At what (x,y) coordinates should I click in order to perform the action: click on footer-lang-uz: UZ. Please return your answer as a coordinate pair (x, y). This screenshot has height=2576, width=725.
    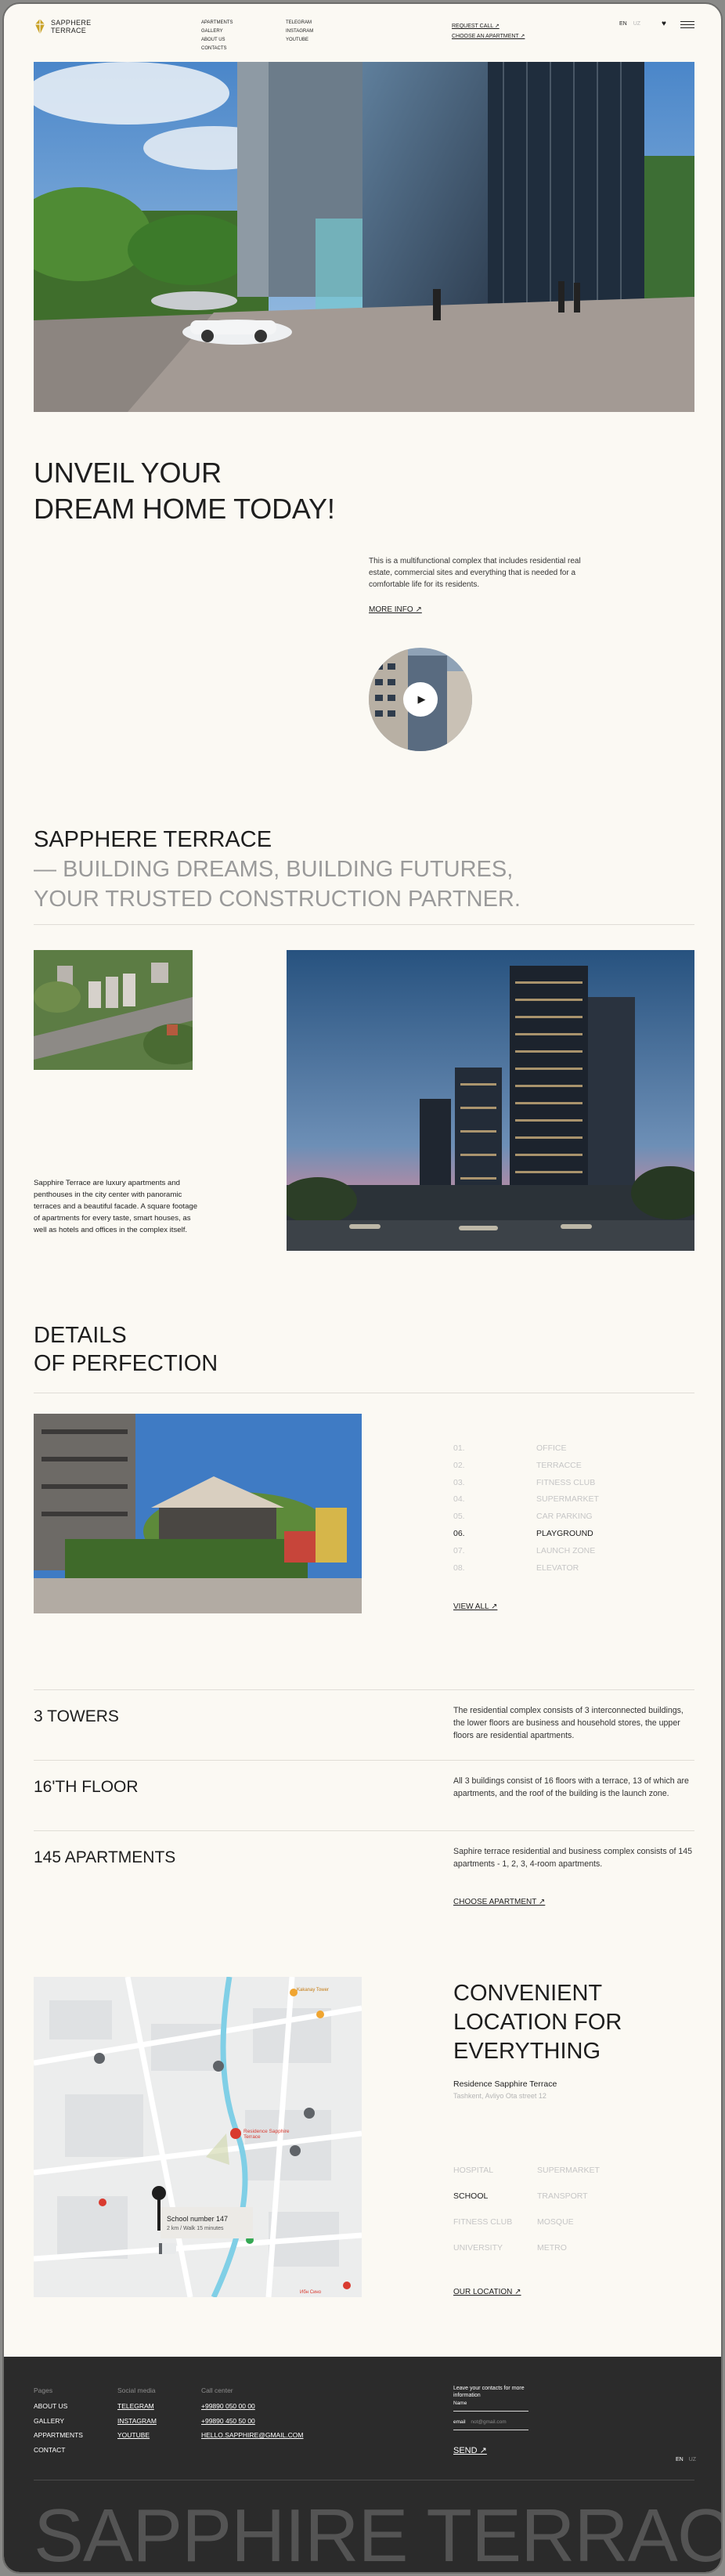
    Looking at the image, I should click on (692, 2459).